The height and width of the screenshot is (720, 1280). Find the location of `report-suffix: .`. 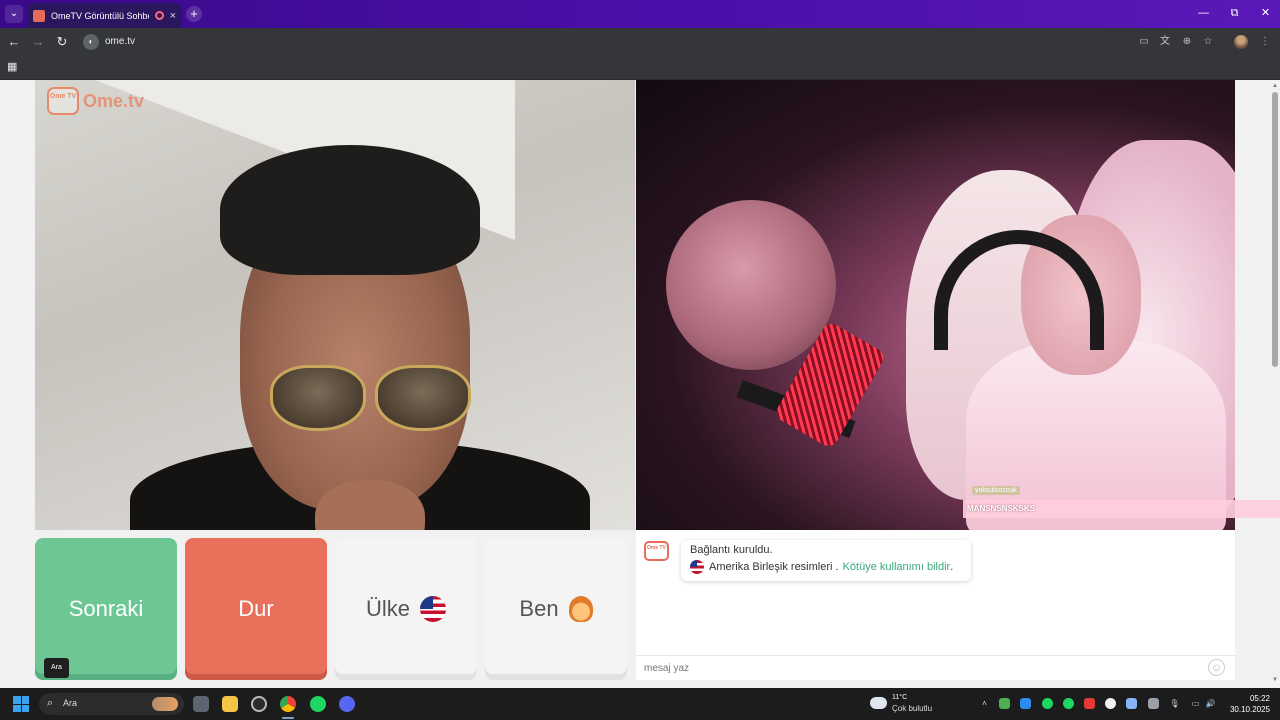

report-suffix: . is located at coordinates (952, 567).